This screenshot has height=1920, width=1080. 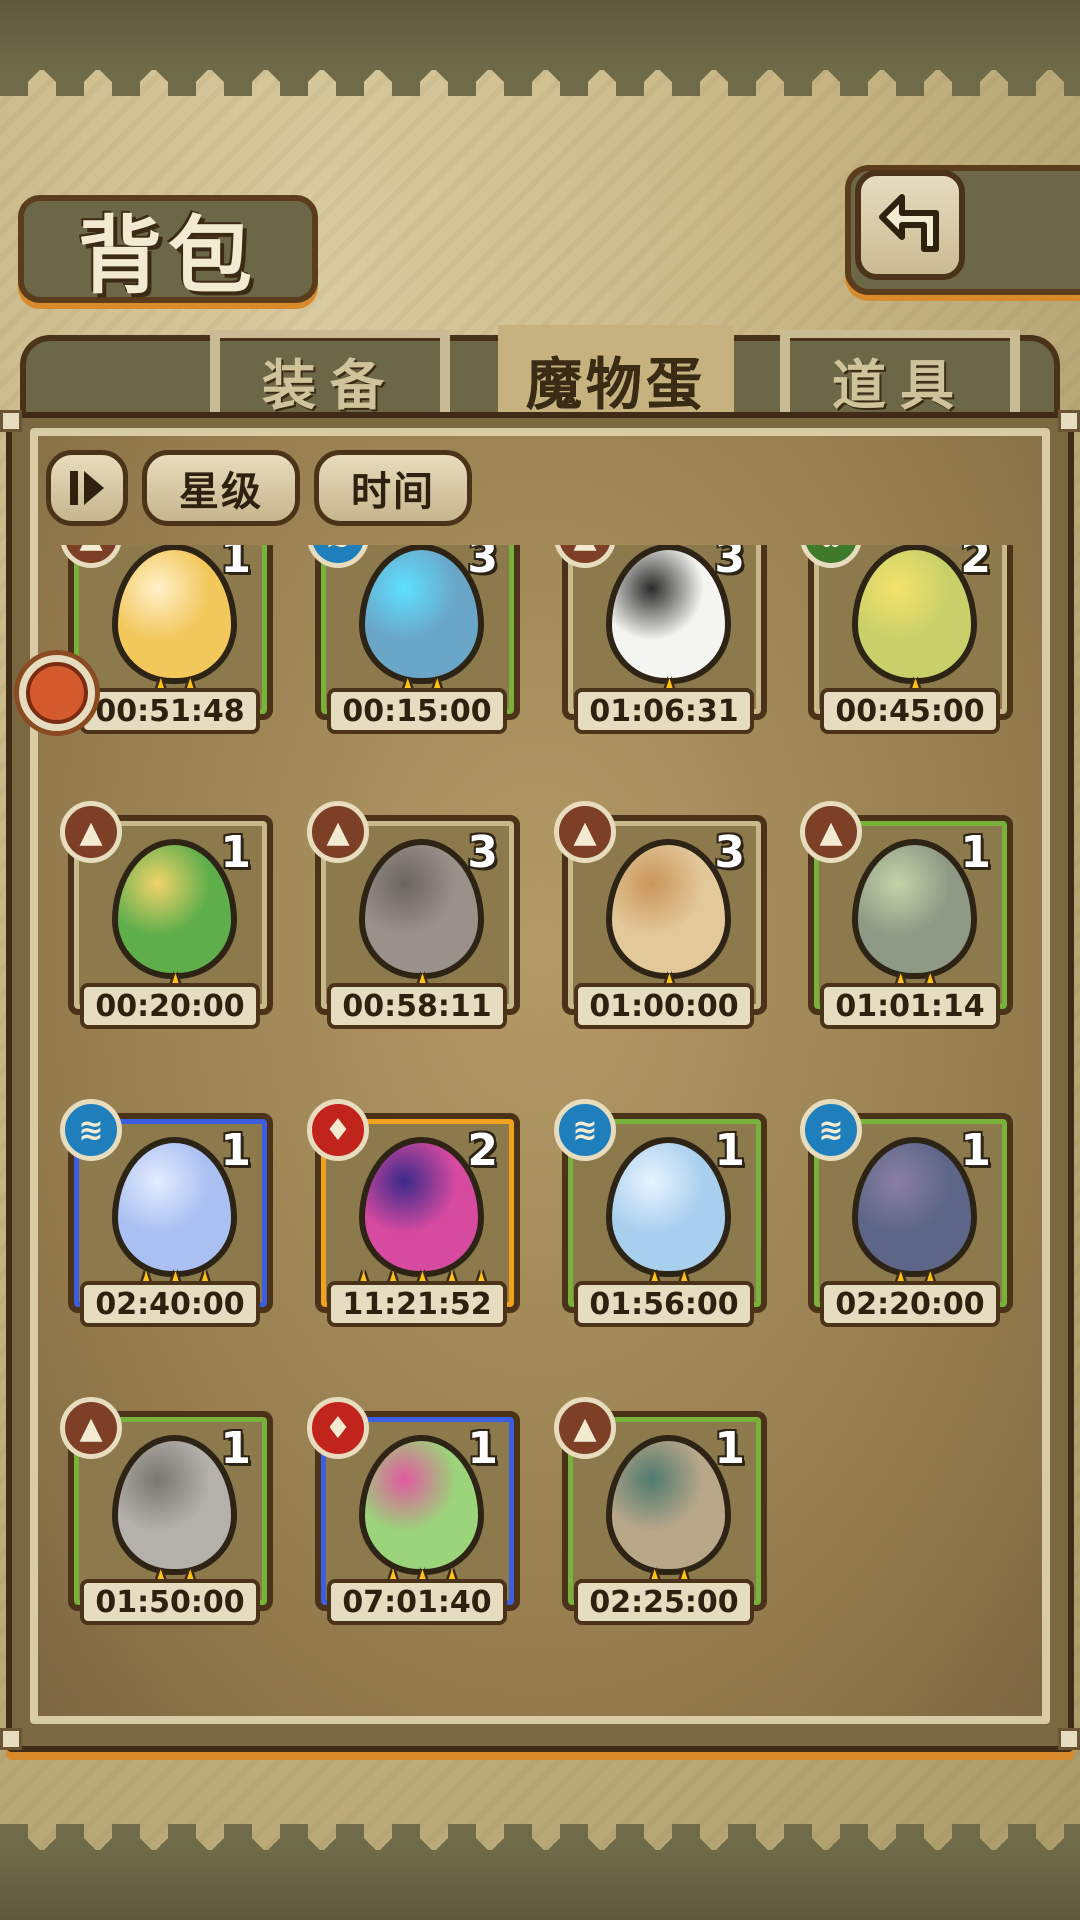 I want to click on egg-slot: 1★★≋01:56:00, so click(x=663, y=1213).